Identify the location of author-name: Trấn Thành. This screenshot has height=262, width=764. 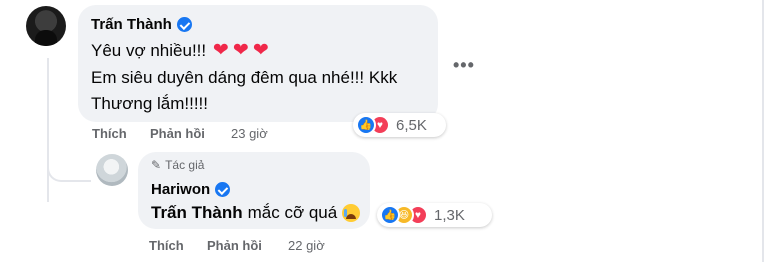
(131, 24).